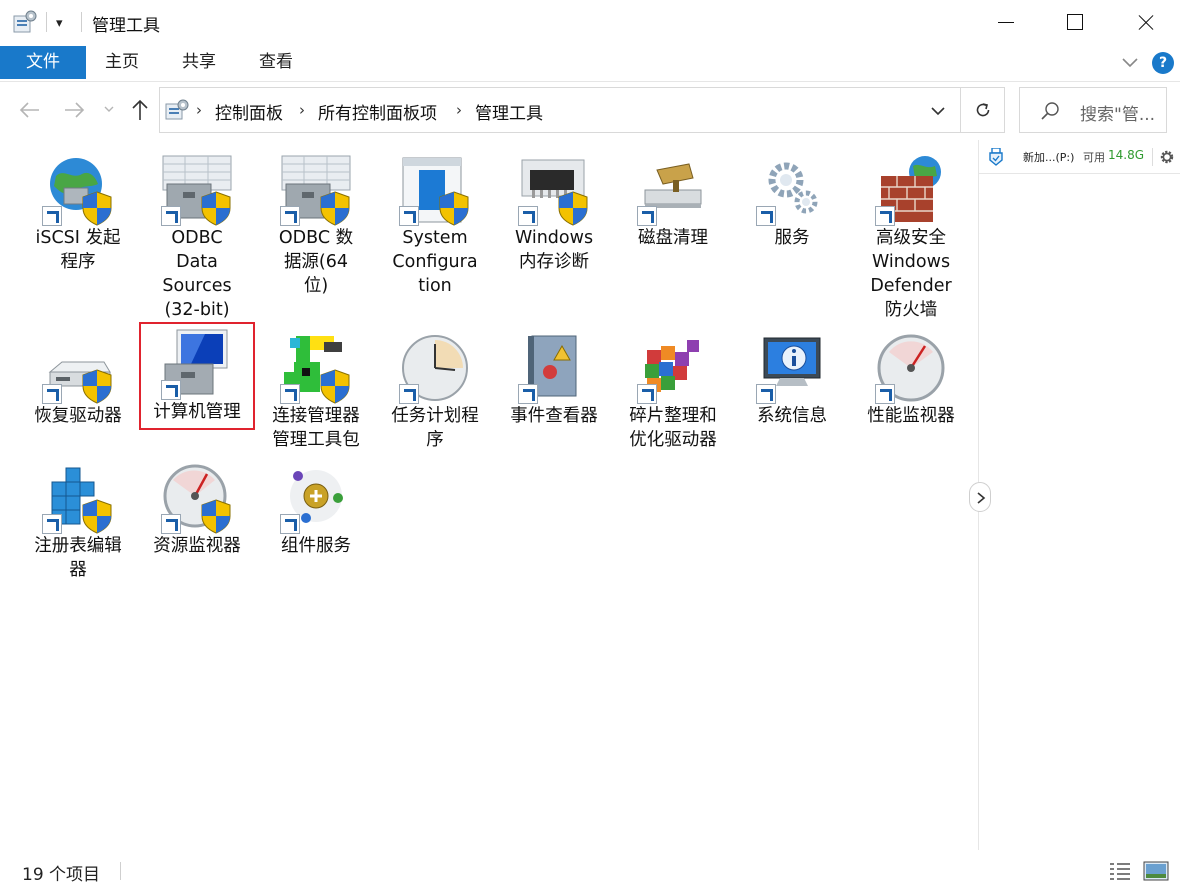  Describe the element at coordinates (78, 498) in the screenshot. I see `registry-cubes-icon` at that location.